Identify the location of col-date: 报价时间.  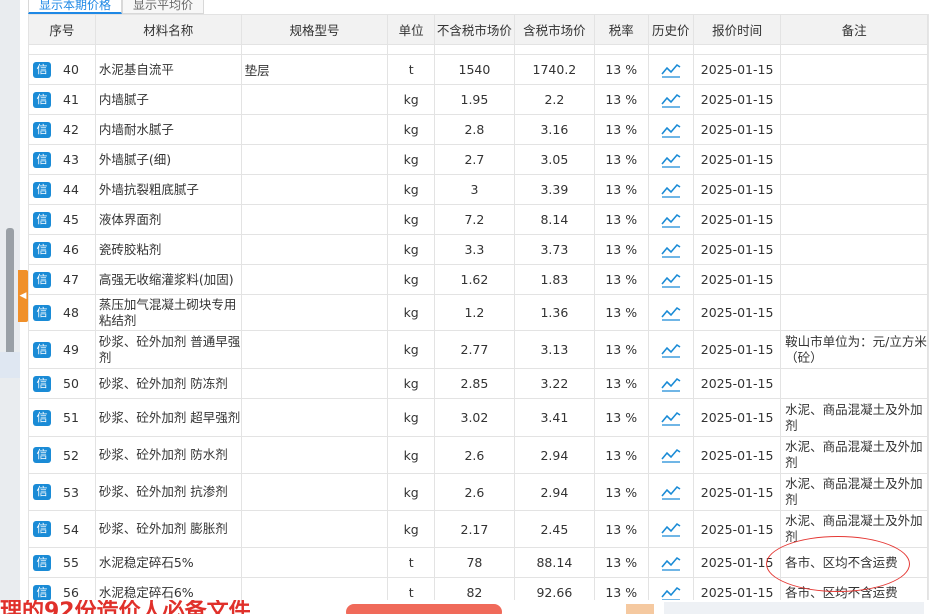
(737, 29).